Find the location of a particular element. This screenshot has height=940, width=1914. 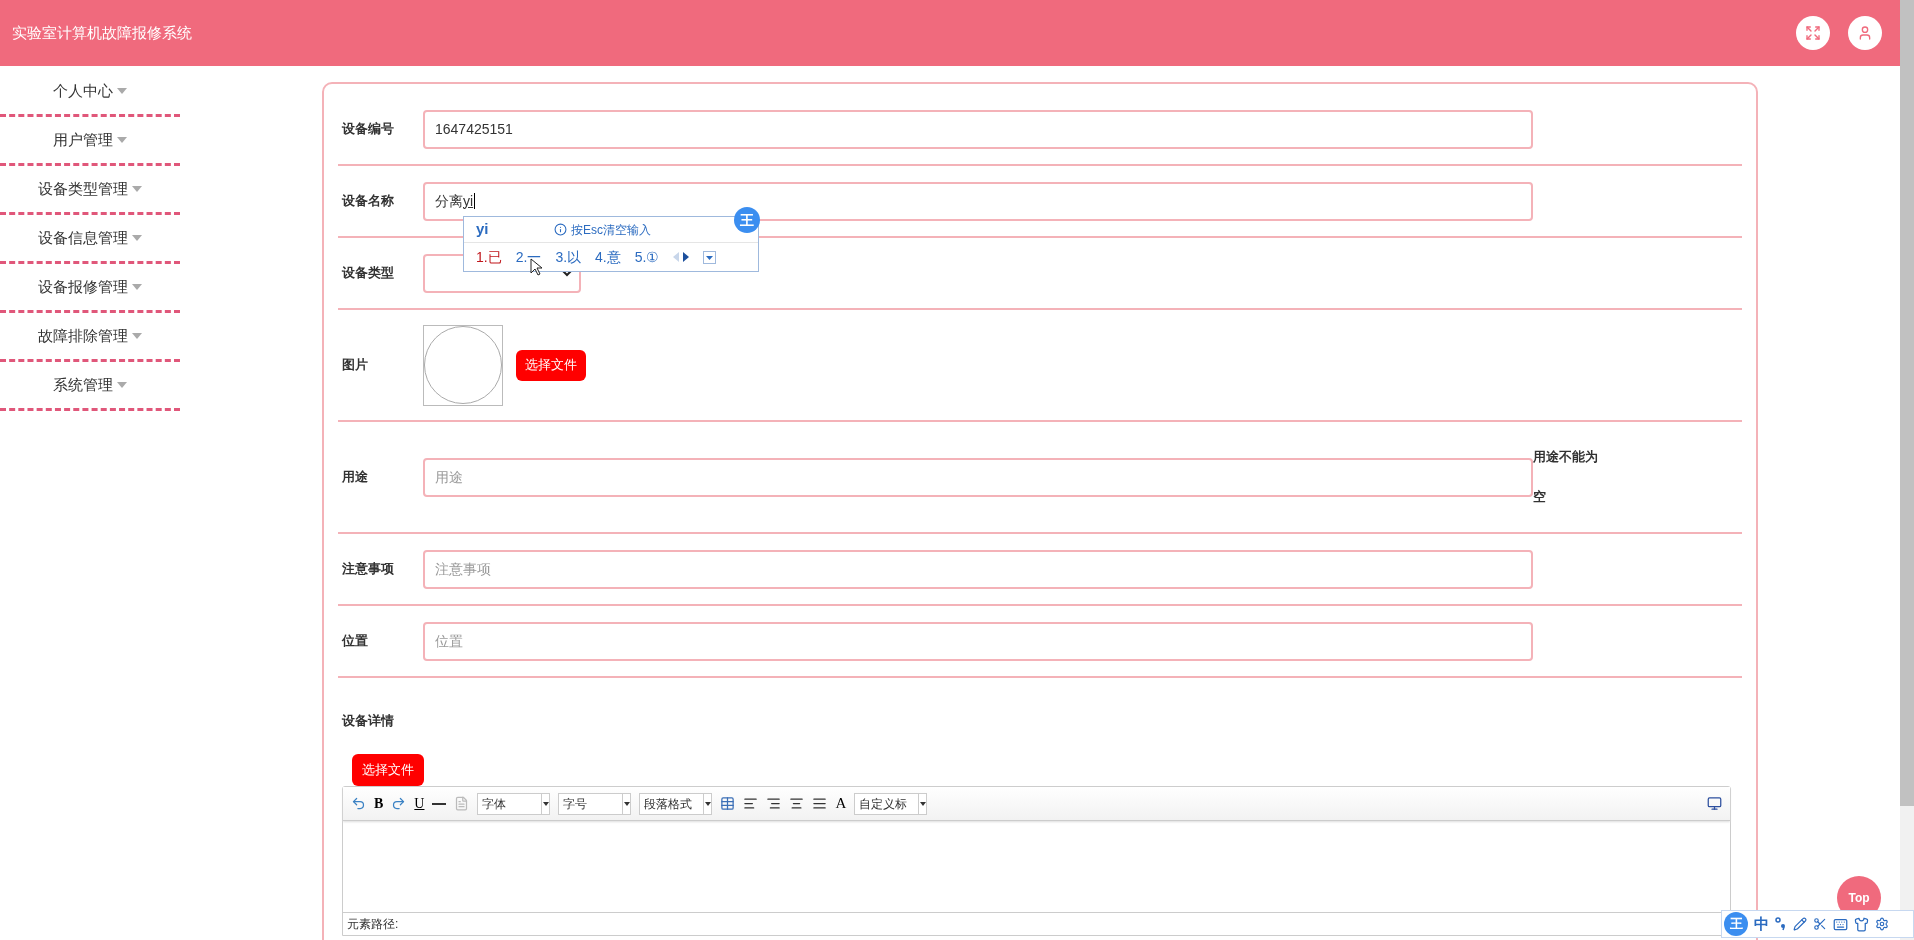

field-label: 图片 is located at coordinates (355, 365).